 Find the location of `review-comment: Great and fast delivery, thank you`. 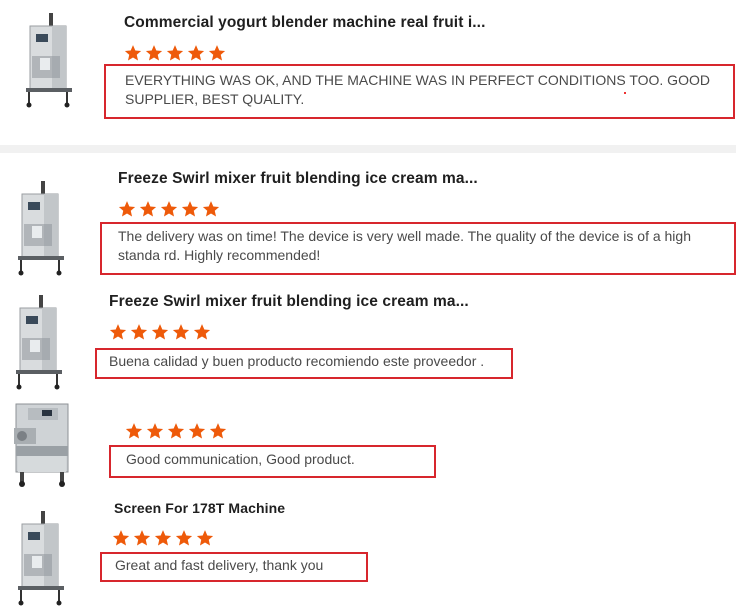

review-comment: Great and fast delivery, thank you is located at coordinates (219, 565).